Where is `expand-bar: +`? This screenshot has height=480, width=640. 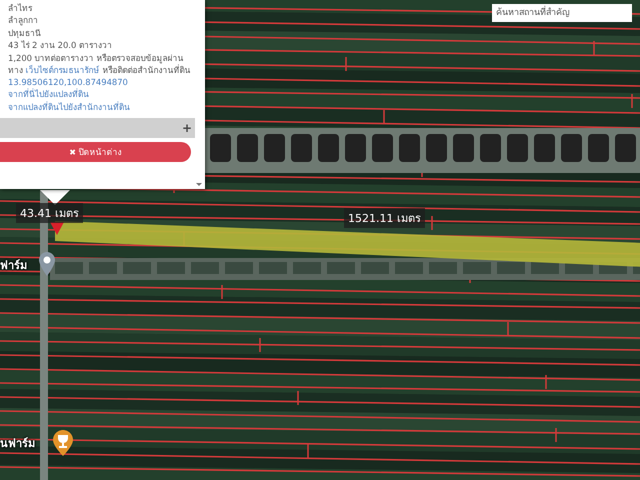
expand-bar: + is located at coordinates (97, 128).